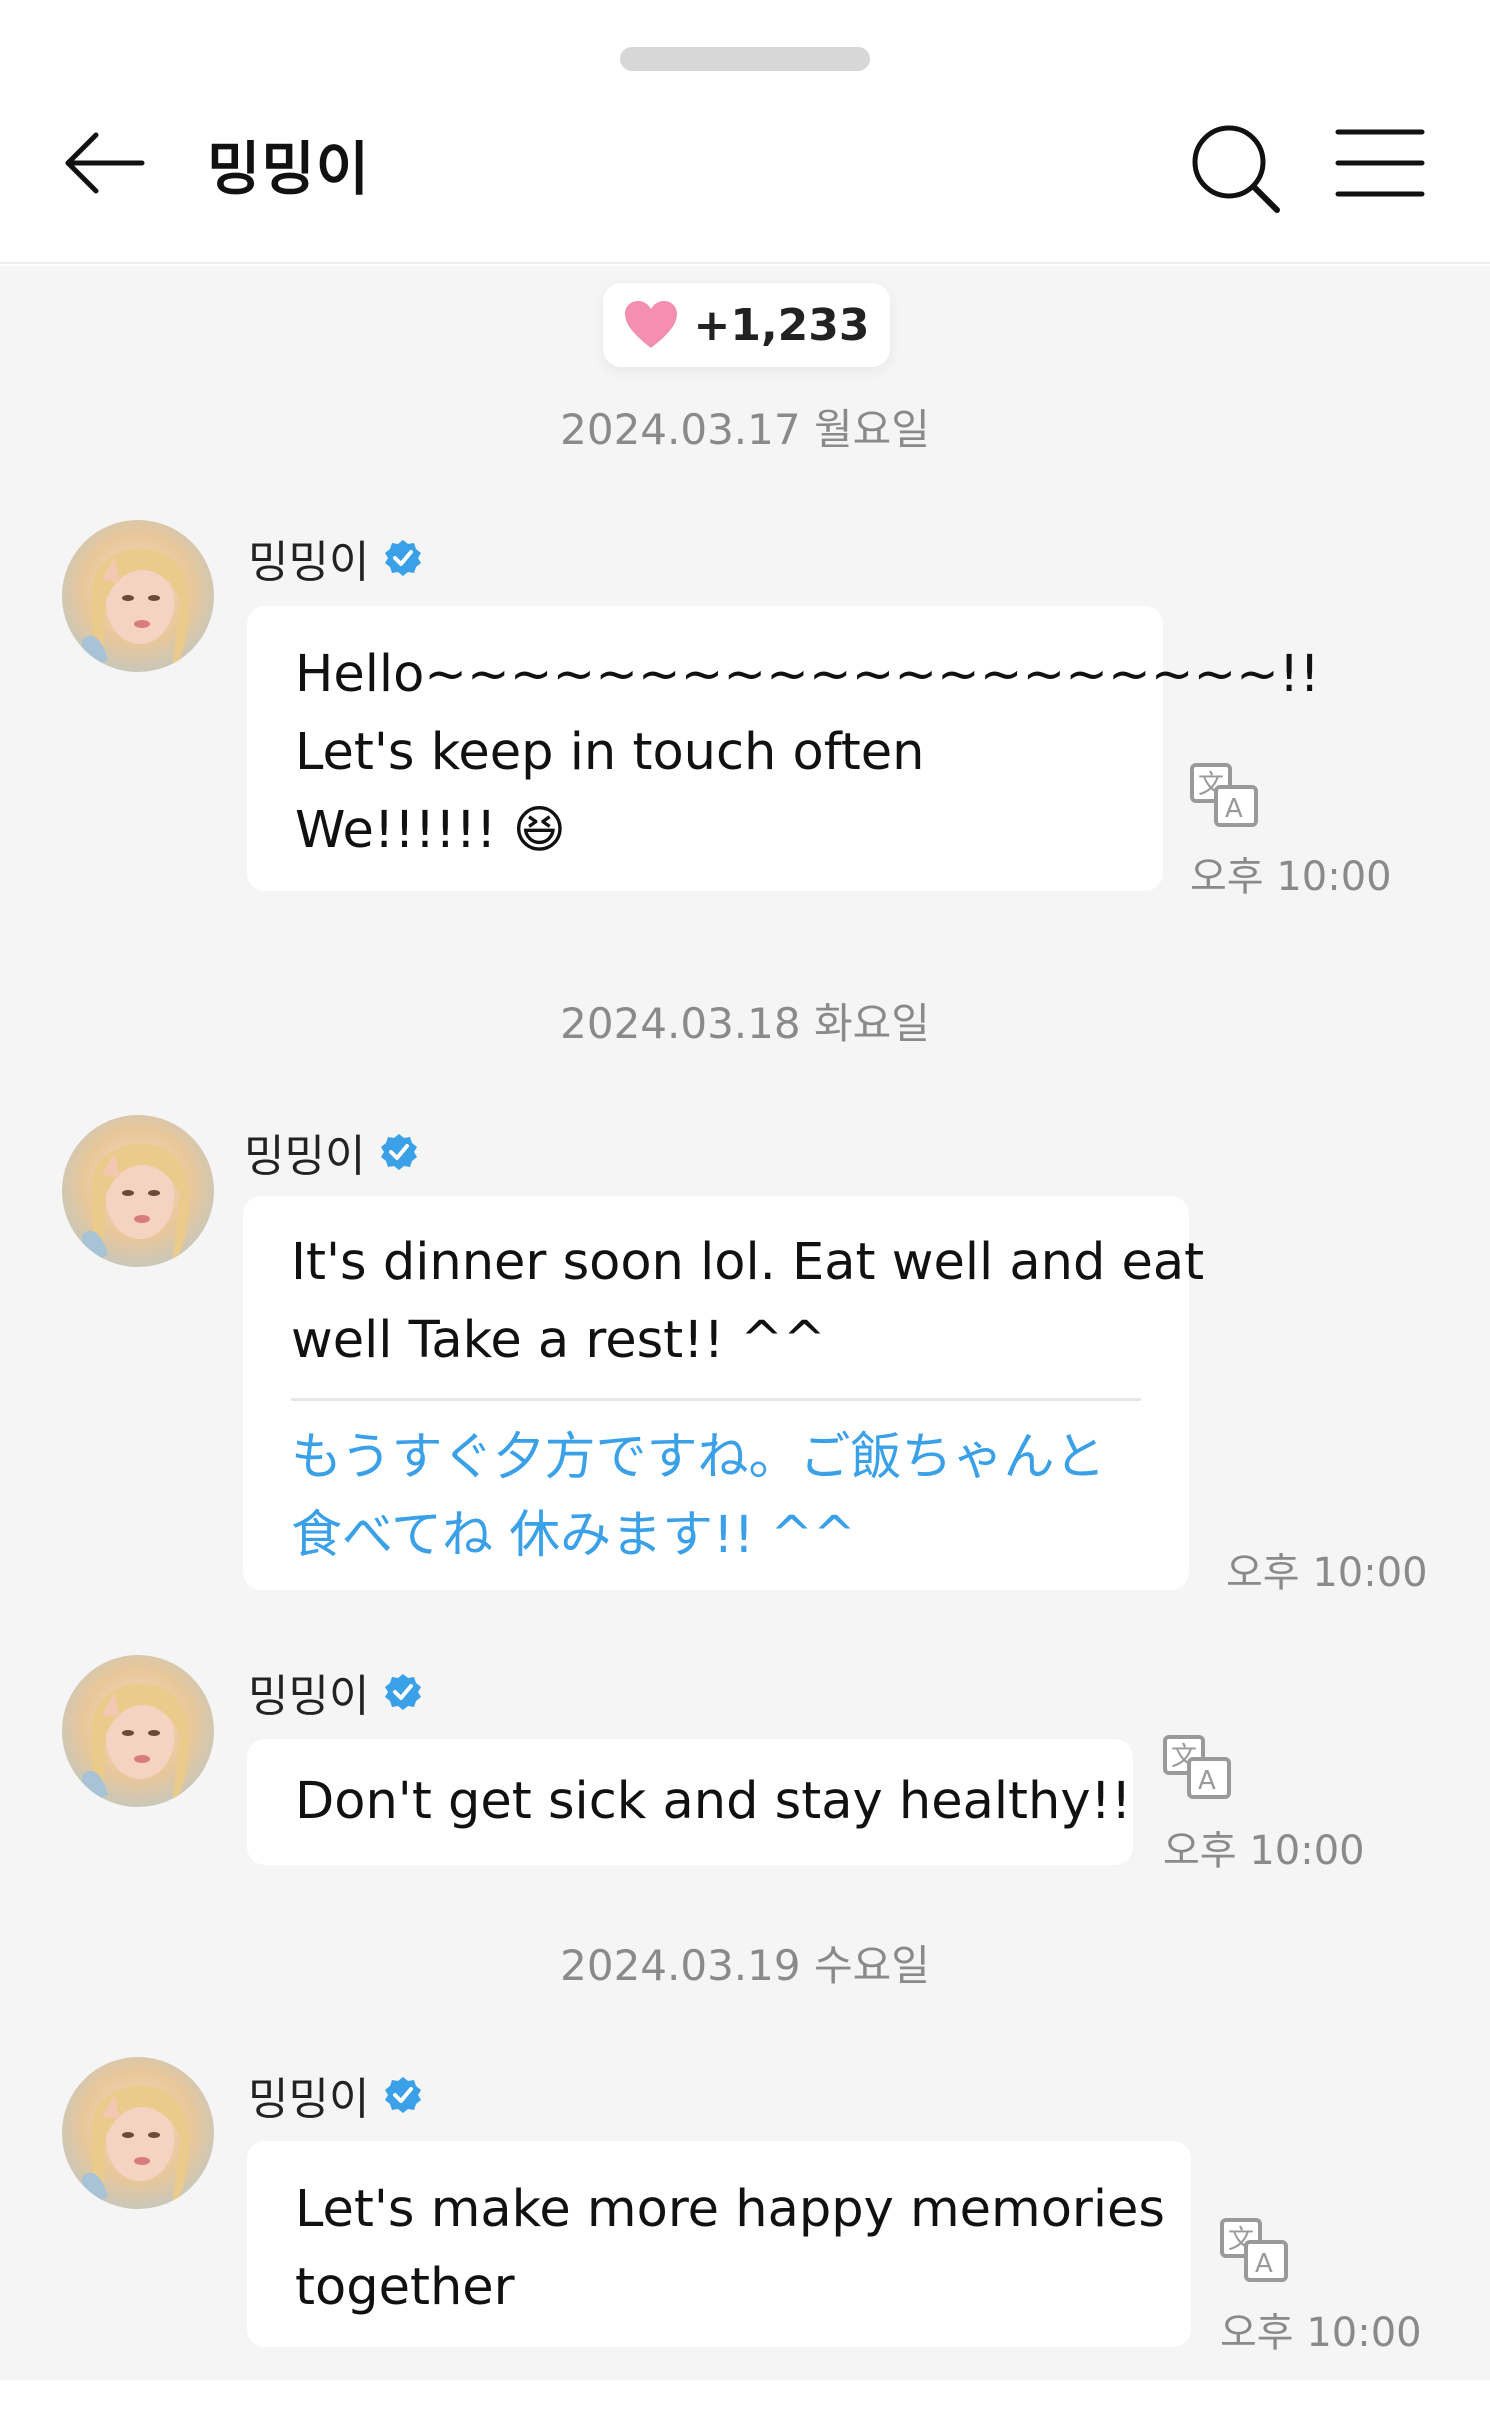  I want to click on hamburger-menu-icon, so click(1380, 163).